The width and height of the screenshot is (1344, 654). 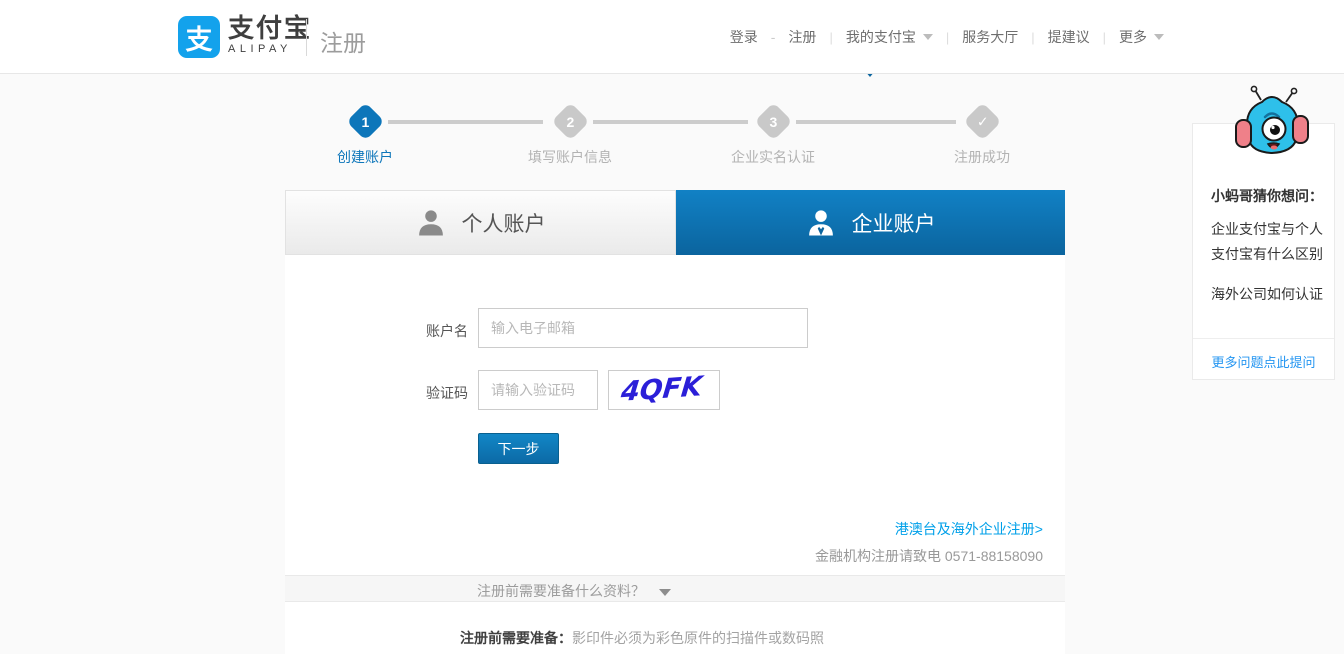 I want to click on step-fill-info: 2 填写账户信息, so click(x=570, y=131).